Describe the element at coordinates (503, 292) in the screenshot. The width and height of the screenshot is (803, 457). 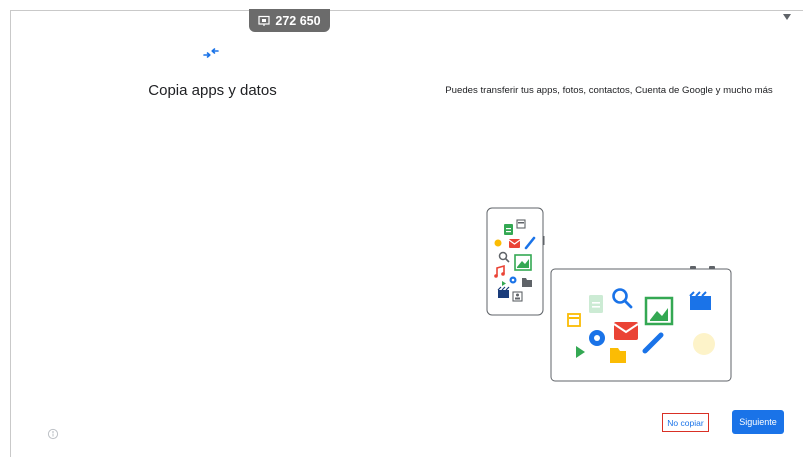
I see `video-icon` at that location.